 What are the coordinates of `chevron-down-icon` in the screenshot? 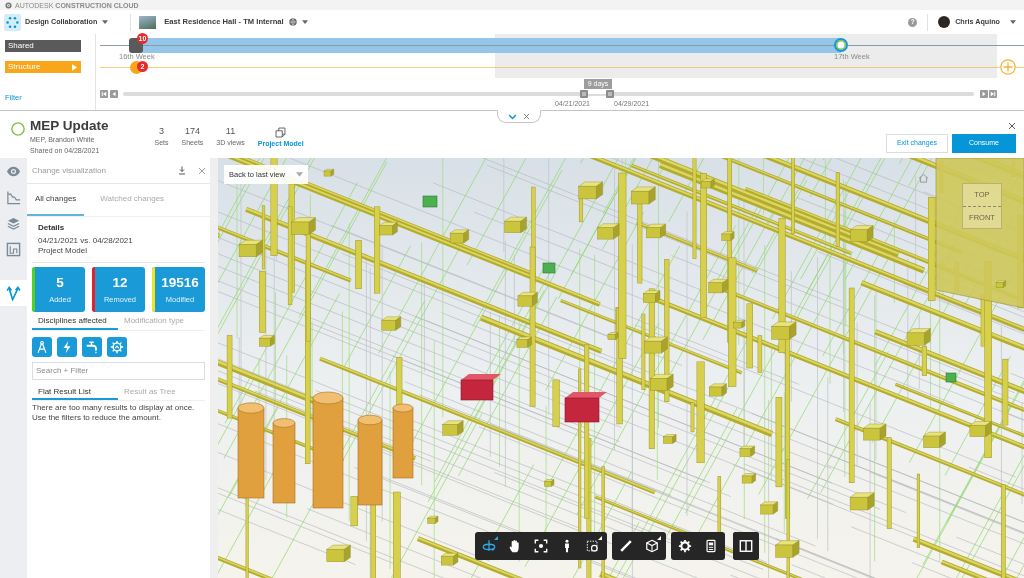 It's located at (512, 116).